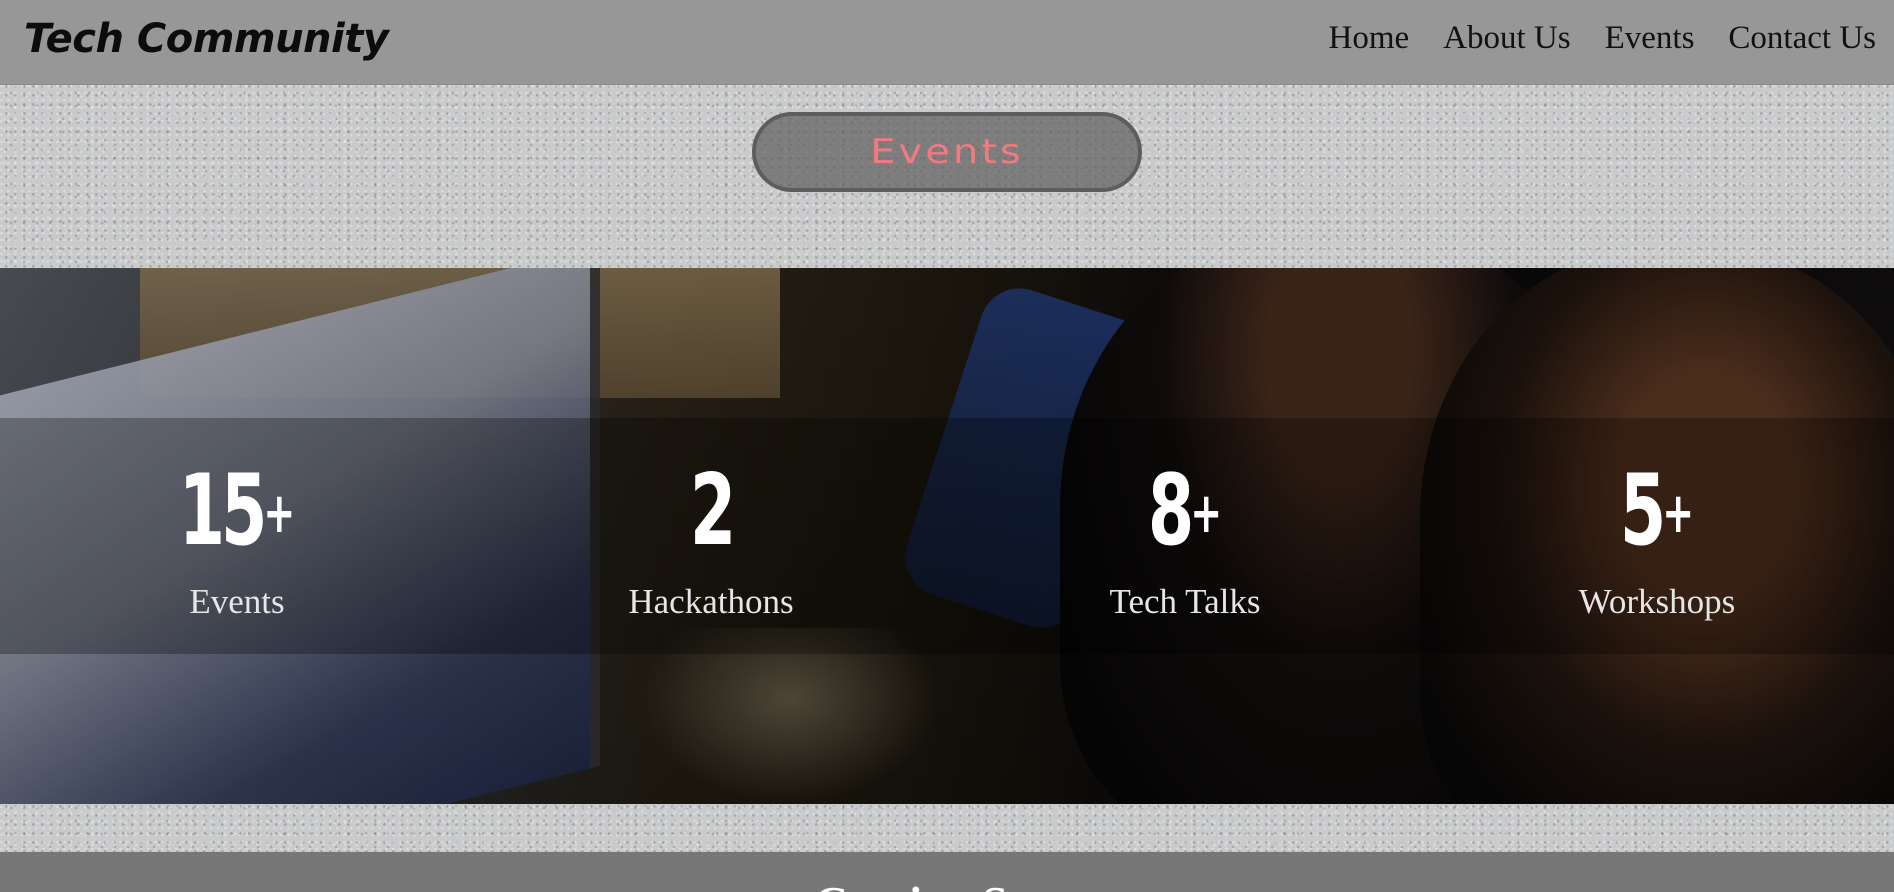 The width and height of the screenshot is (1894, 892). Describe the element at coordinates (947, 884) in the screenshot. I see `next-section-heading: Coming Soon` at that location.